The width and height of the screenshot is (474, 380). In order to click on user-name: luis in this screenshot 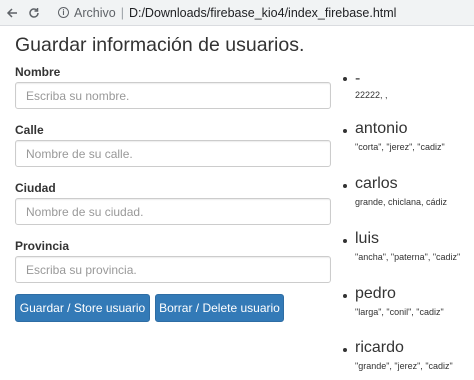, I will do `click(367, 238)`.